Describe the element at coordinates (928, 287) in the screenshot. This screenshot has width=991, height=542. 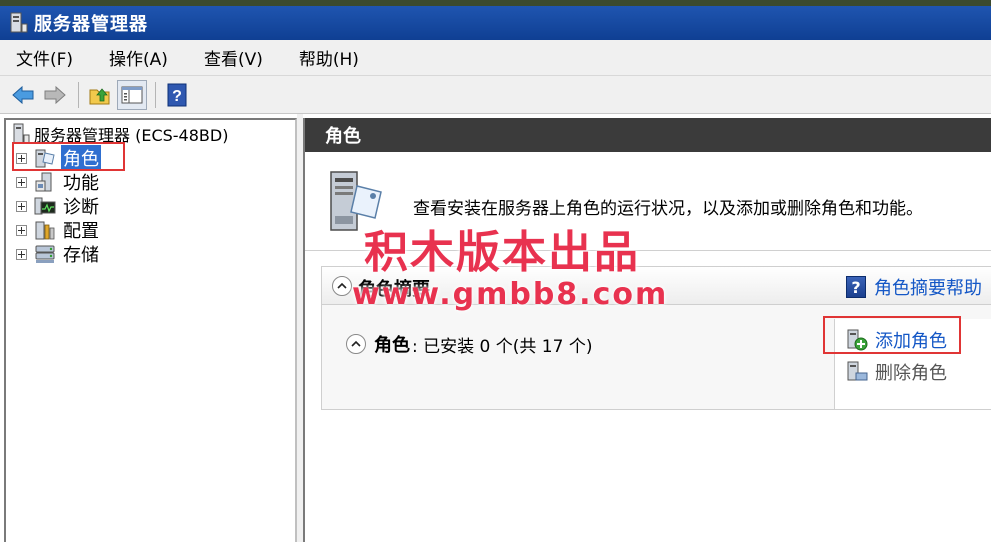
I see `summary-help-link-text: 角色摘要帮助` at that location.